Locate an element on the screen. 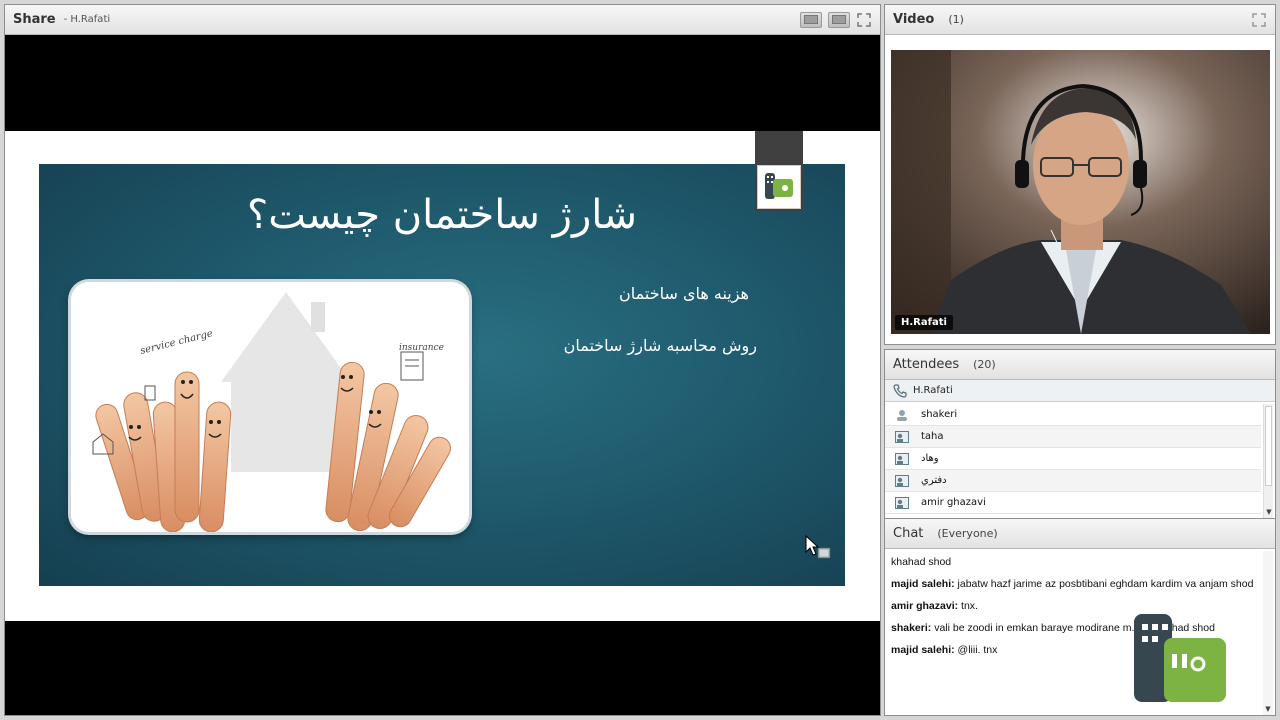  video-pod: Video (1) H.Rafati is located at coordinates (1080, 174).